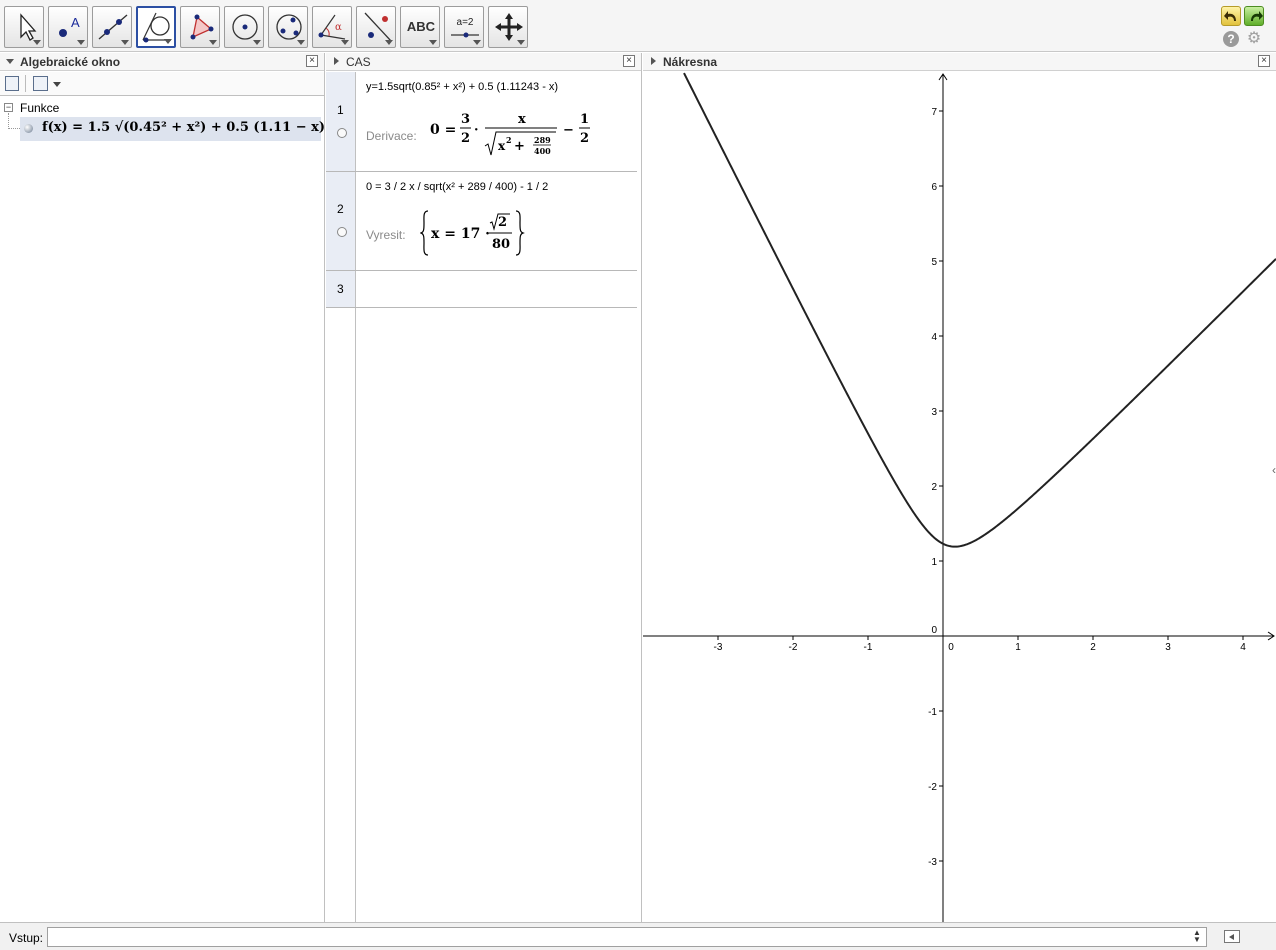  Describe the element at coordinates (28, 128) in the screenshot. I see `visibility-toggle-icon` at that location.